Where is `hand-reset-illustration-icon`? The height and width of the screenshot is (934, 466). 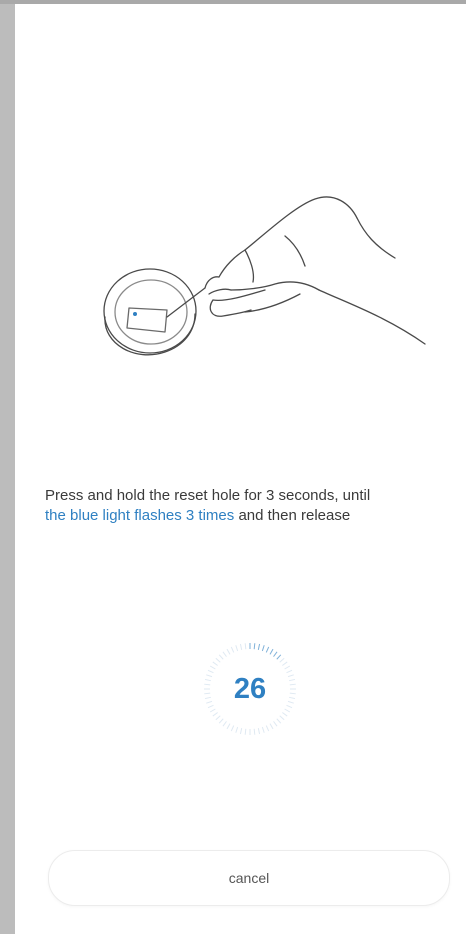
hand-reset-illustration-icon is located at coordinates (264, 276).